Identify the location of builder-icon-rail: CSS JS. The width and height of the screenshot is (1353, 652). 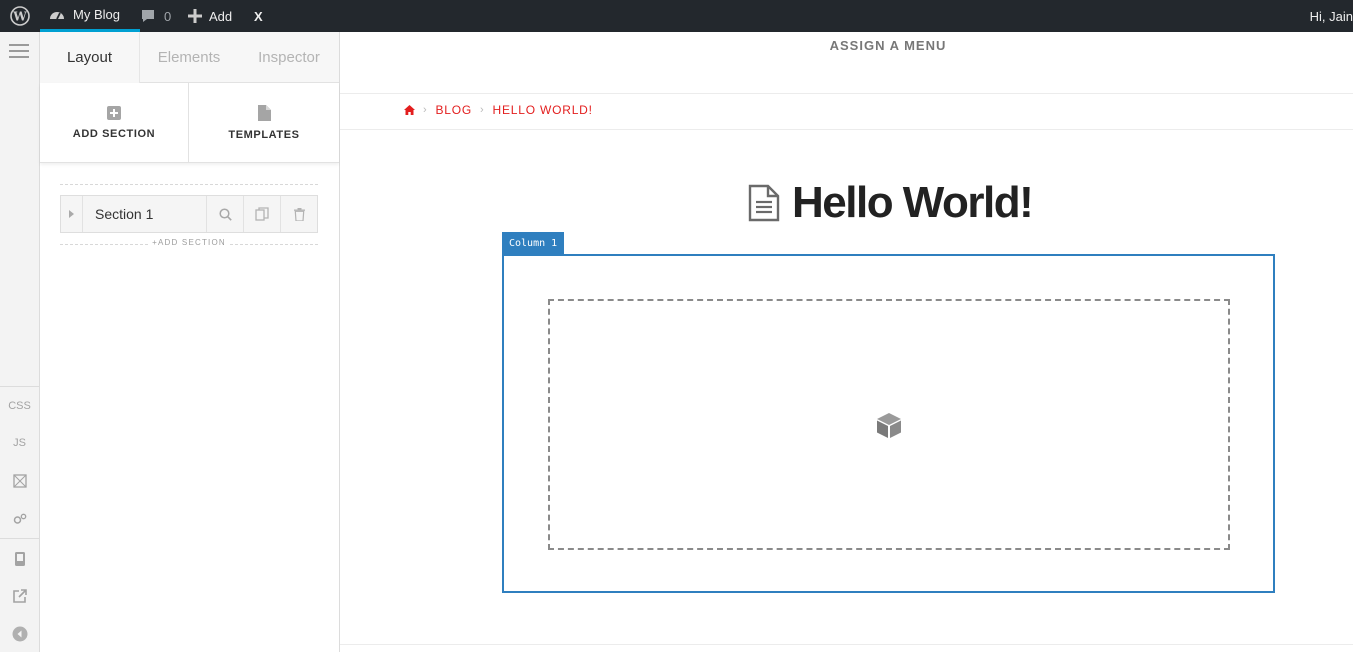
(20, 342).